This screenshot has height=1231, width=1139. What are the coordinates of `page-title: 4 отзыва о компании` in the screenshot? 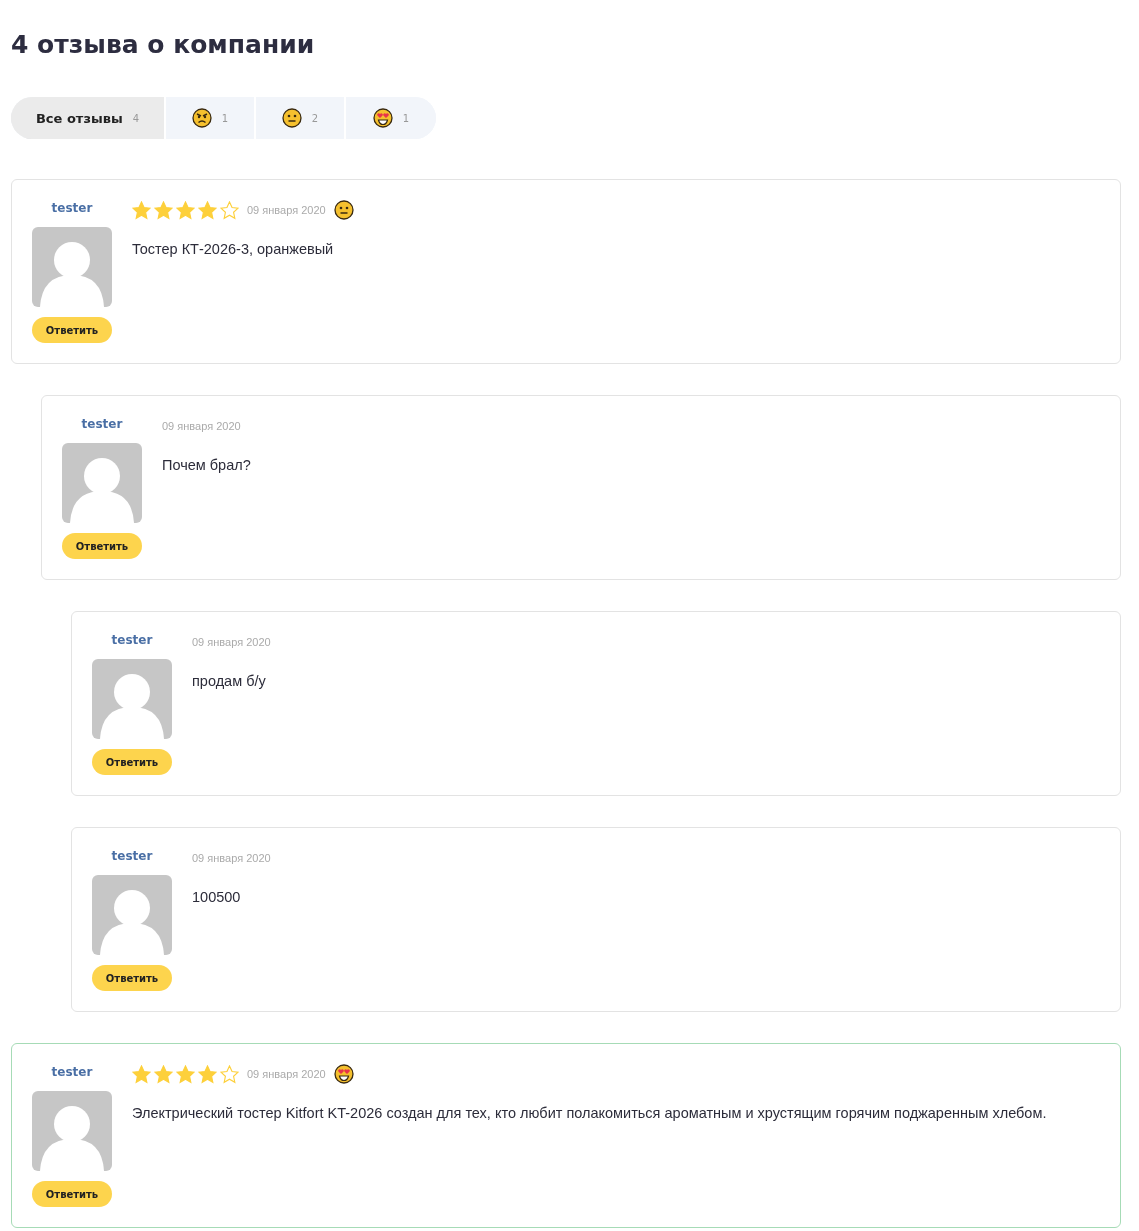 It's located at (163, 44).